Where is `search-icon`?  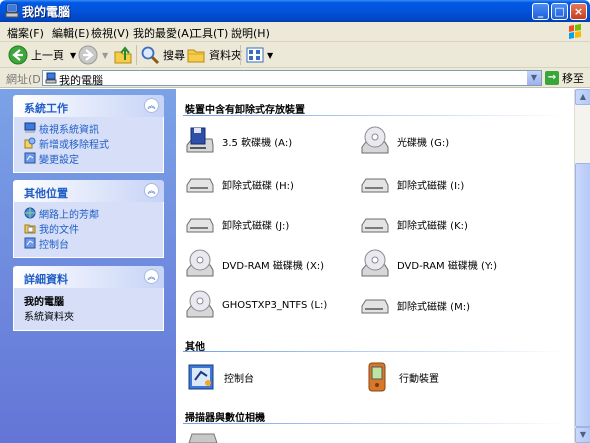 search-icon is located at coordinates (150, 55).